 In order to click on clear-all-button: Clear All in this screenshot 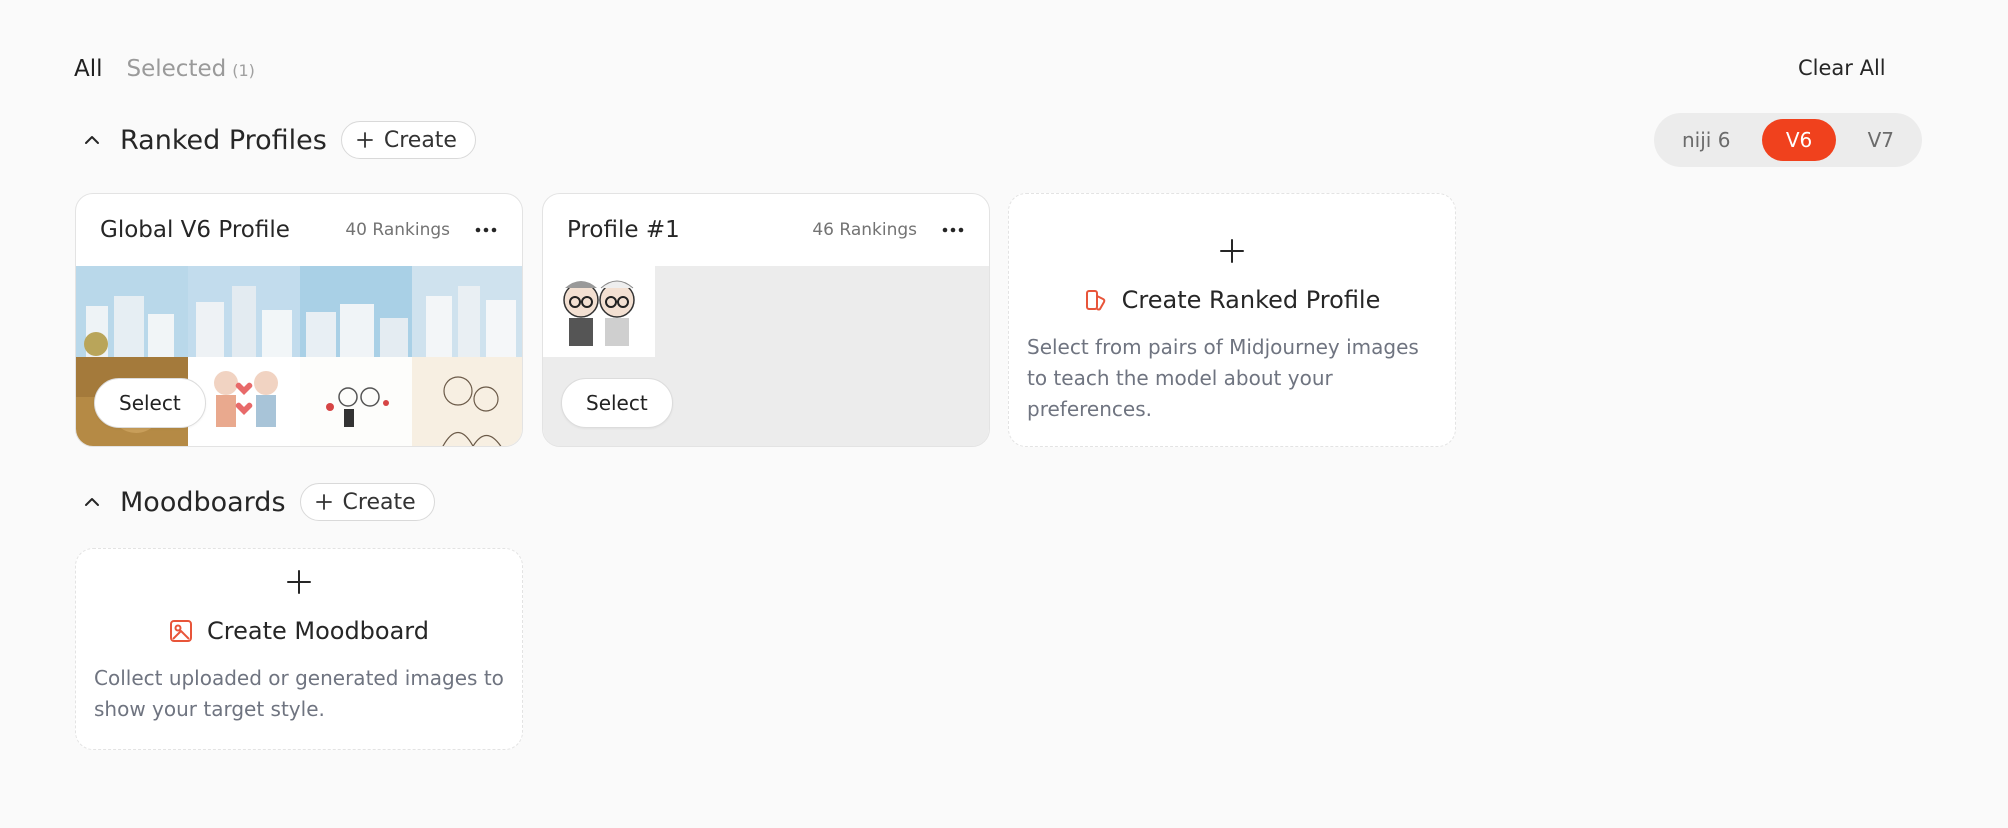, I will do `click(1842, 68)`.